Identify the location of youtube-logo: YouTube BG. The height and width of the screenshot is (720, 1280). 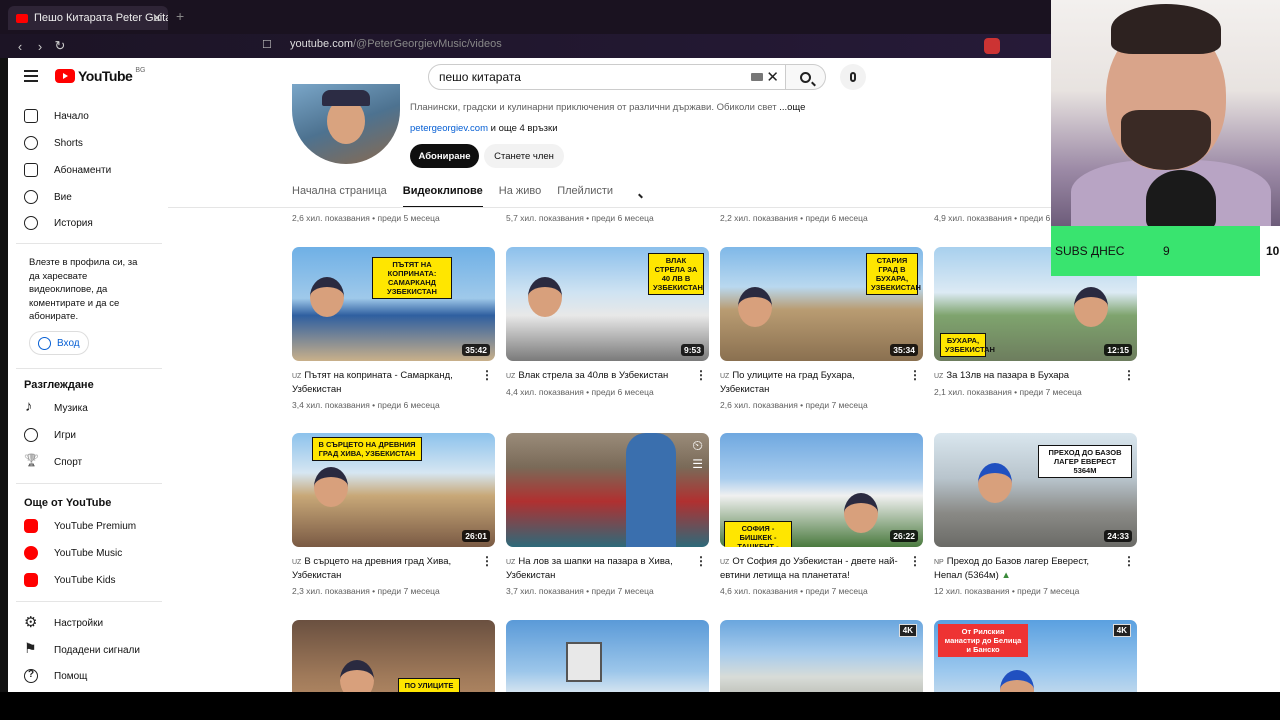
(100, 75).